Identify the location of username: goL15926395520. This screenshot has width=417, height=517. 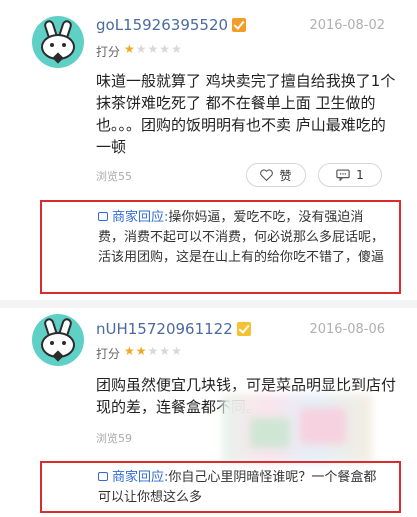
(171, 25).